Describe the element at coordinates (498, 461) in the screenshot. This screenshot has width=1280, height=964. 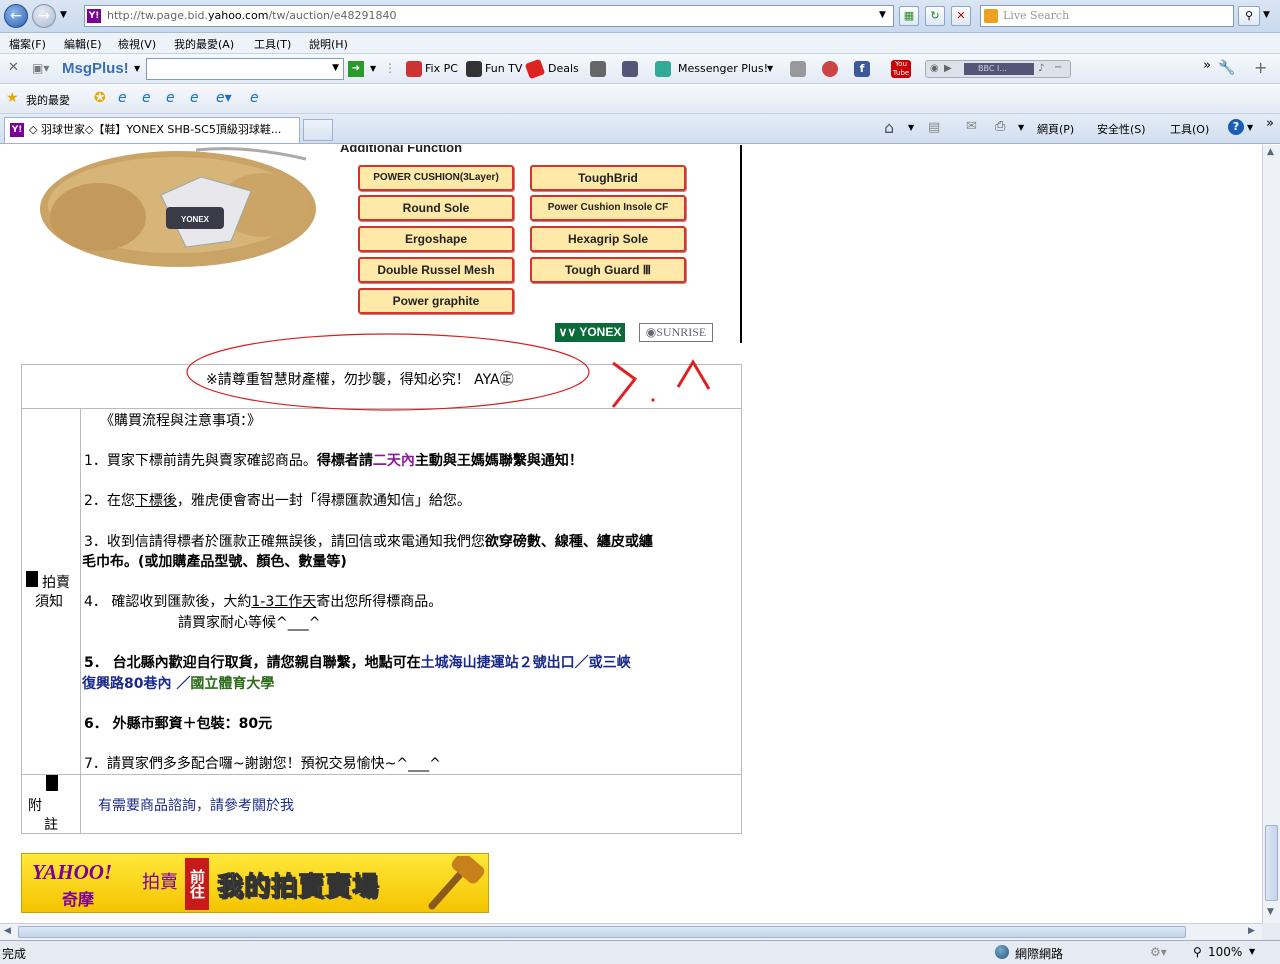
I see `line1-bold-end: 主動與王媽媽聯繫與通知！` at that location.